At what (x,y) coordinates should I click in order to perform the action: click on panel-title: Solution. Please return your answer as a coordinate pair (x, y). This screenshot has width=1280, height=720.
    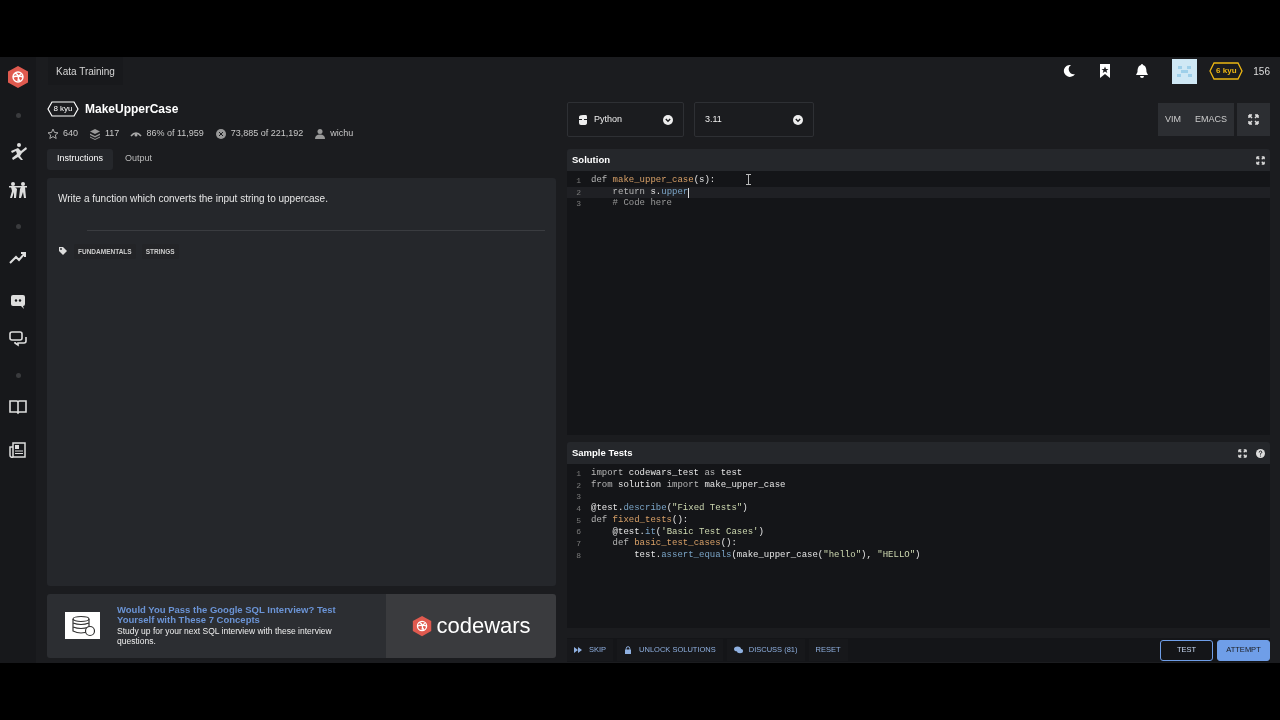
    Looking at the image, I should click on (591, 159).